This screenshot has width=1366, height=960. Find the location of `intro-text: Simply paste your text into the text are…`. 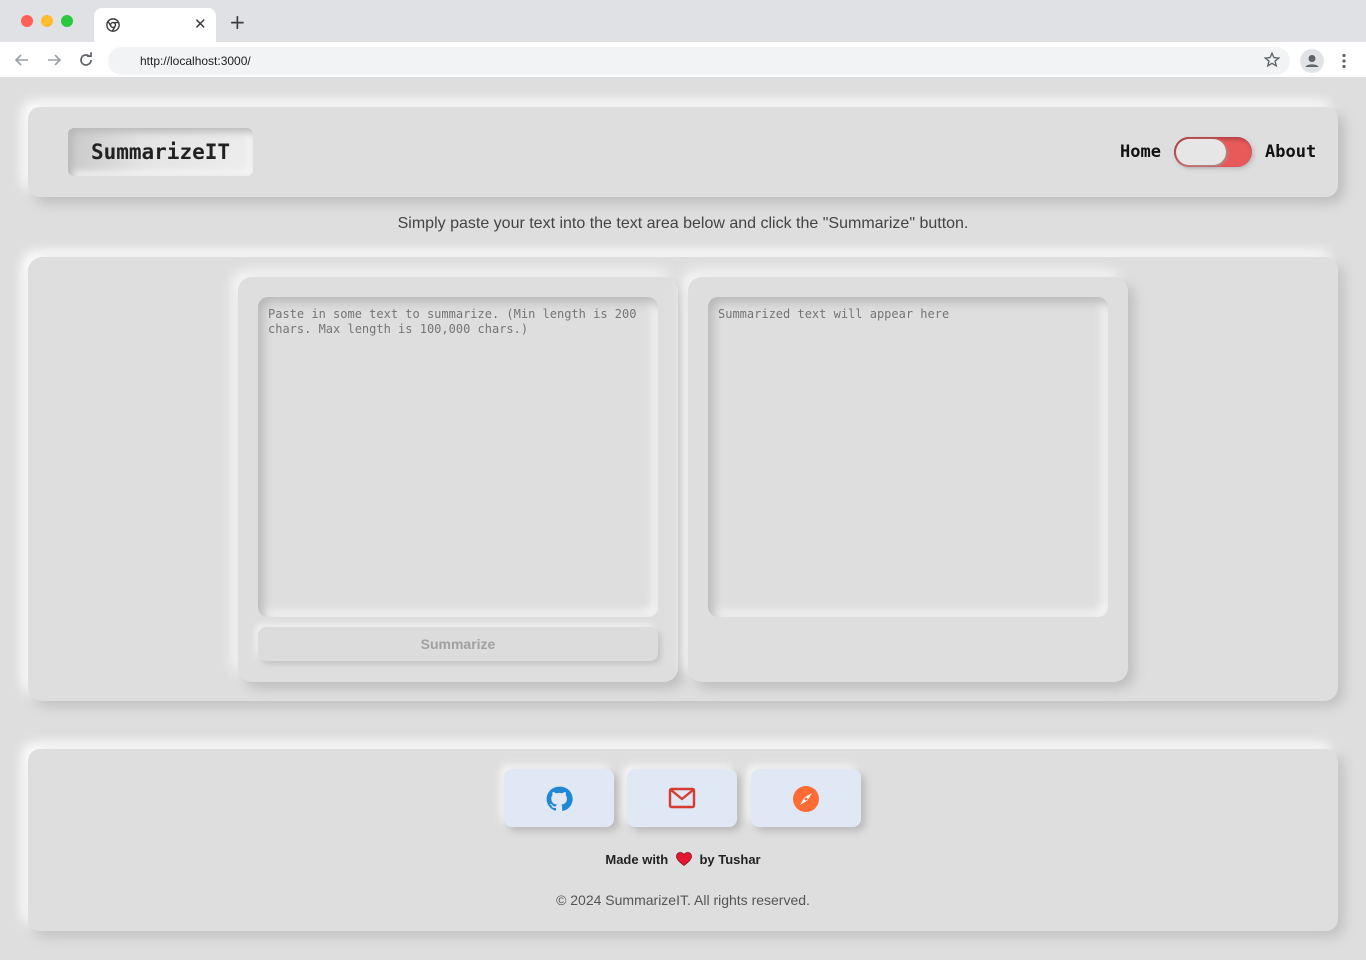

intro-text: Simply paste your text into the text are… is located at coordinates (683, 223).